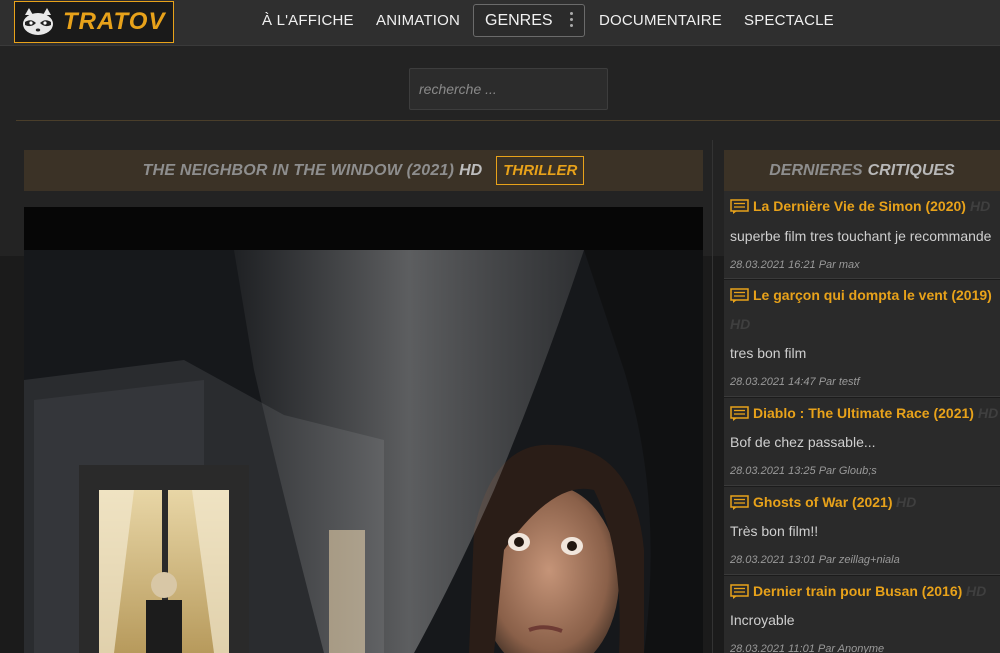  What do you see at coordinates (795, 265) in the screenshot?
I see `review-meta: 28.03.2021 16:21 Par max` at bounding box center [795, 265].